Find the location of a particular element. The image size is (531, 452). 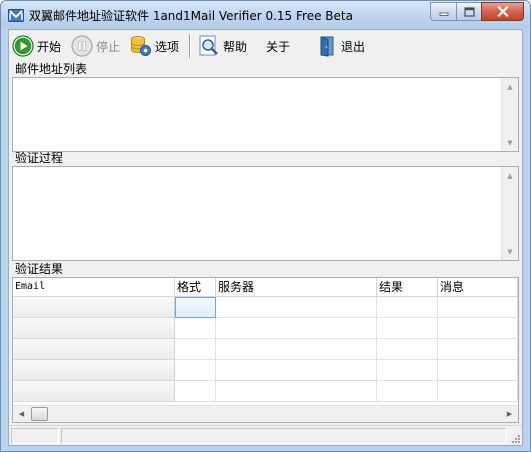

column-header-format: 格式 is located at coordinates (195, 287).